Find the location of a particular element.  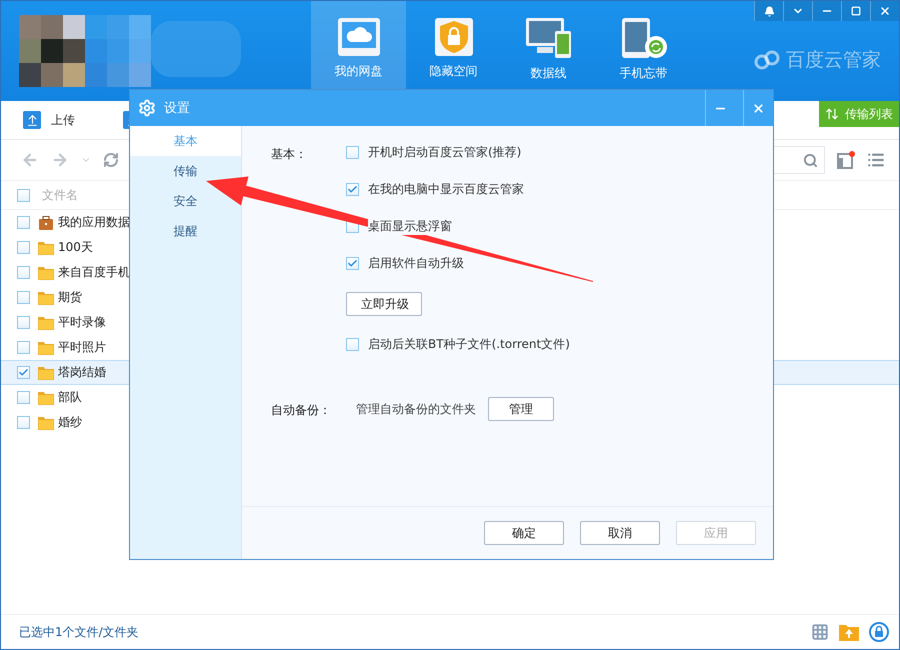

option-label: 在我的电脑中显示百度云管家 is located at coordinates (446, 189).